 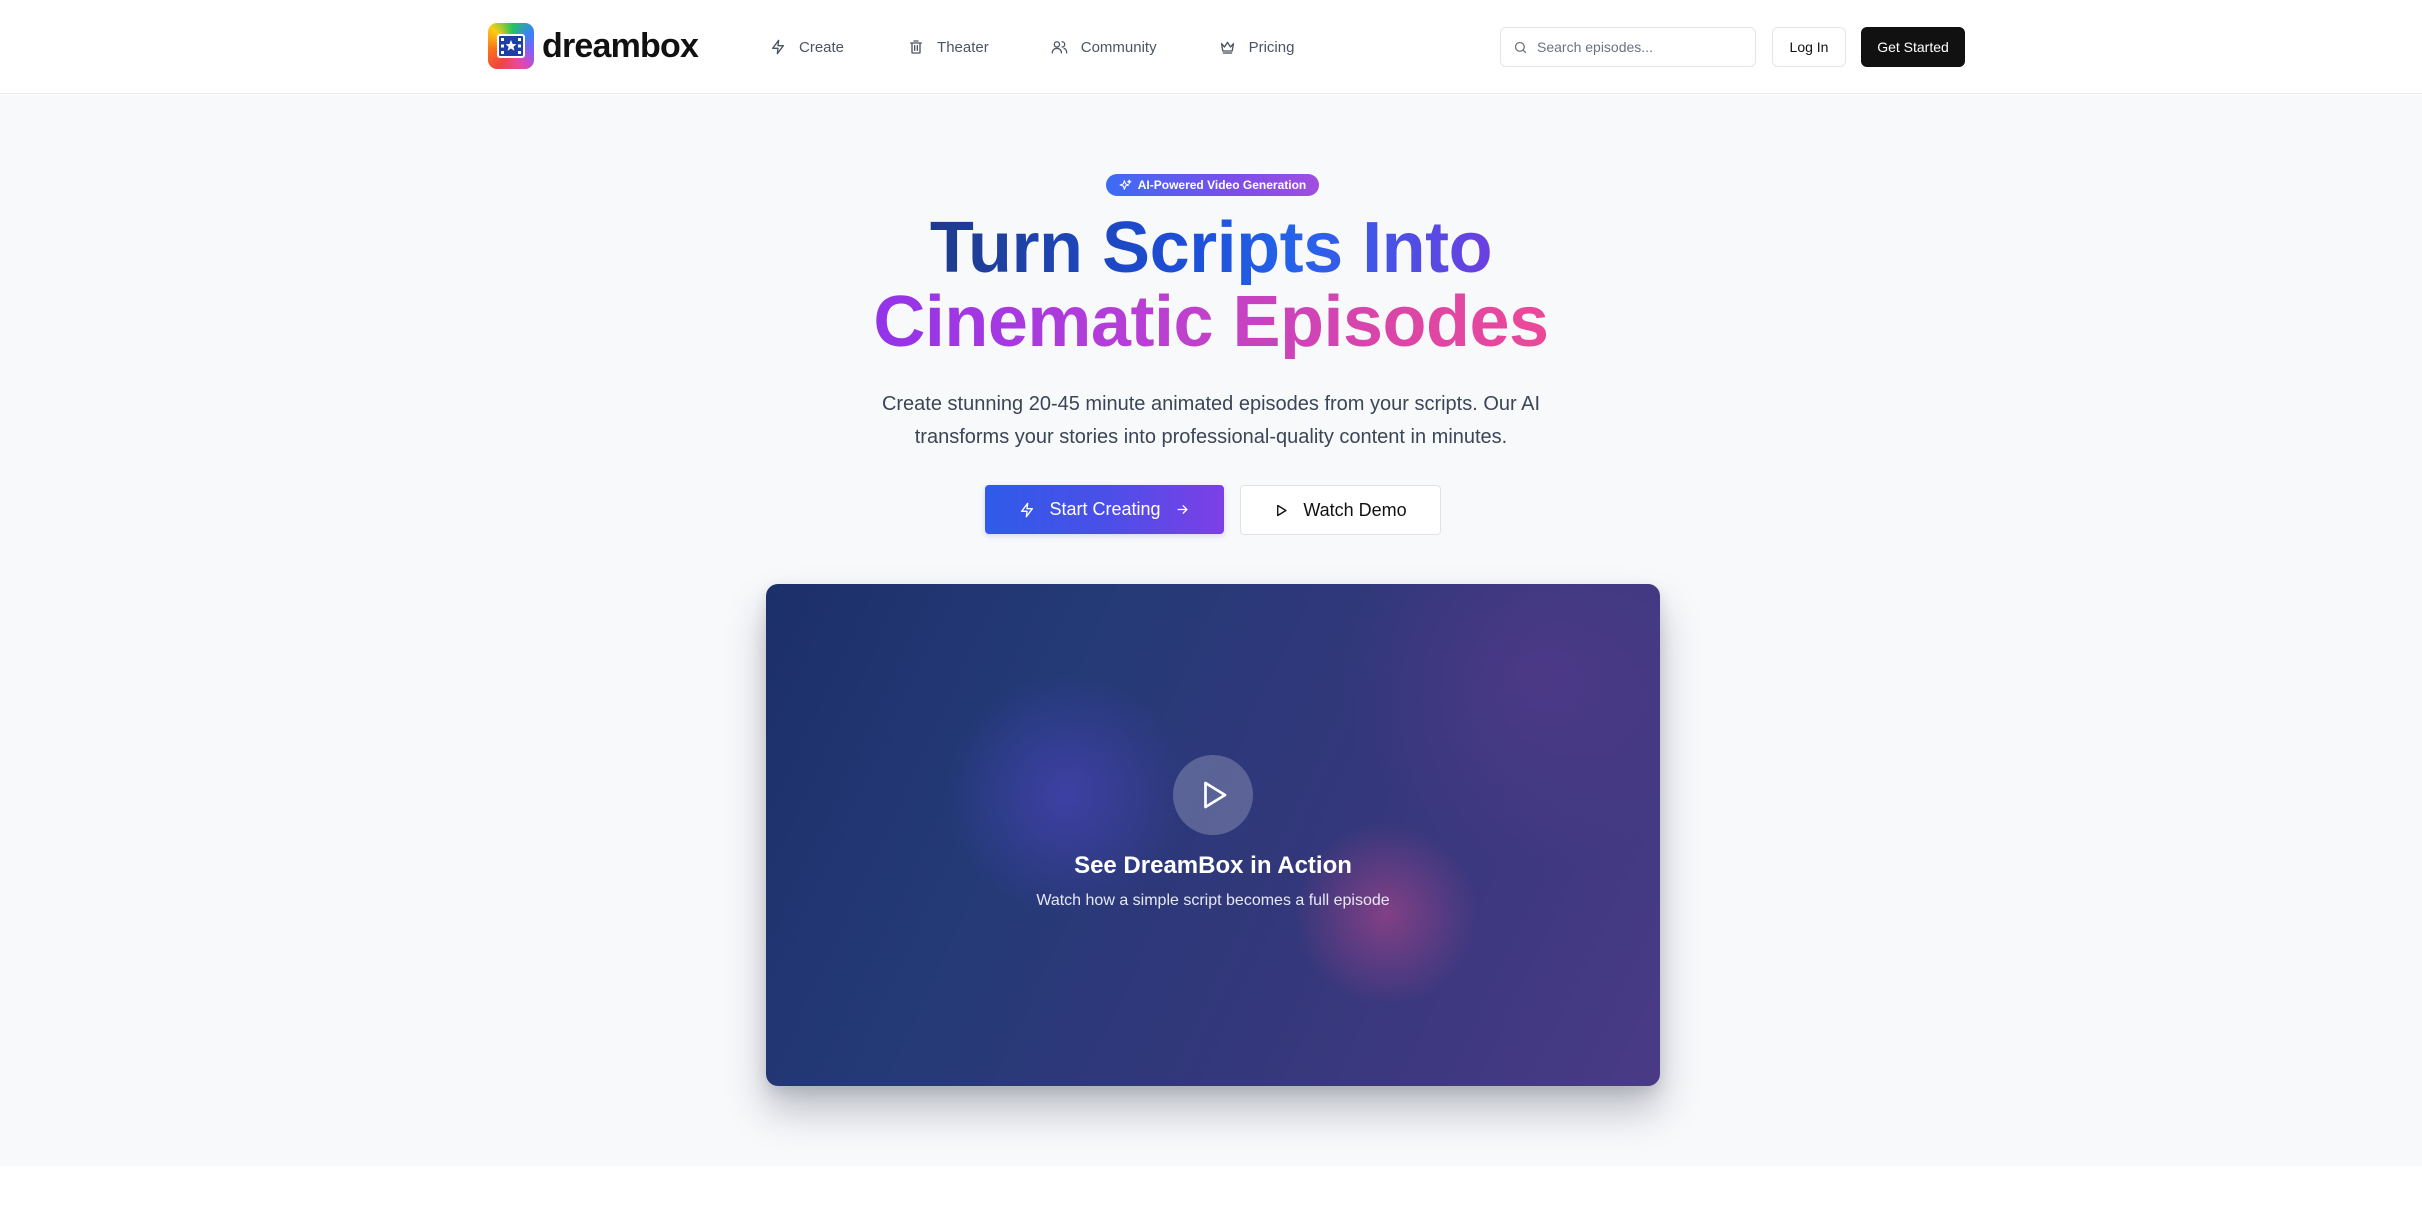 What do you see at coordinates (1211, 248) in the screenshot?
I see `headline-line-1: Turn Scripts Into` at bounding box center [1211, 248].